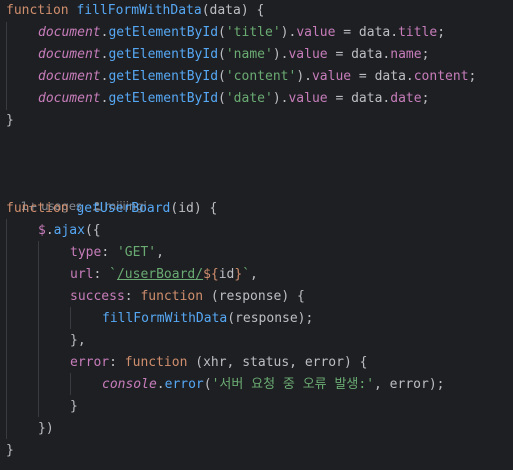 The width and height of the screenshot is (513, 470). Describe the element at coordinates (123, 208) in the screenshot. I see `code-token: getUserBoard` at that location.